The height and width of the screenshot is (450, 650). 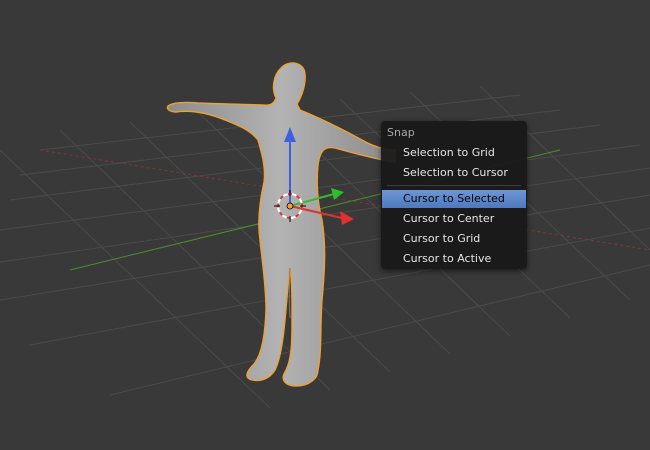 What do you see at coordinates (454, 185) in the screenshot?
I see `menu-separator` at bounding box center [454, 185].